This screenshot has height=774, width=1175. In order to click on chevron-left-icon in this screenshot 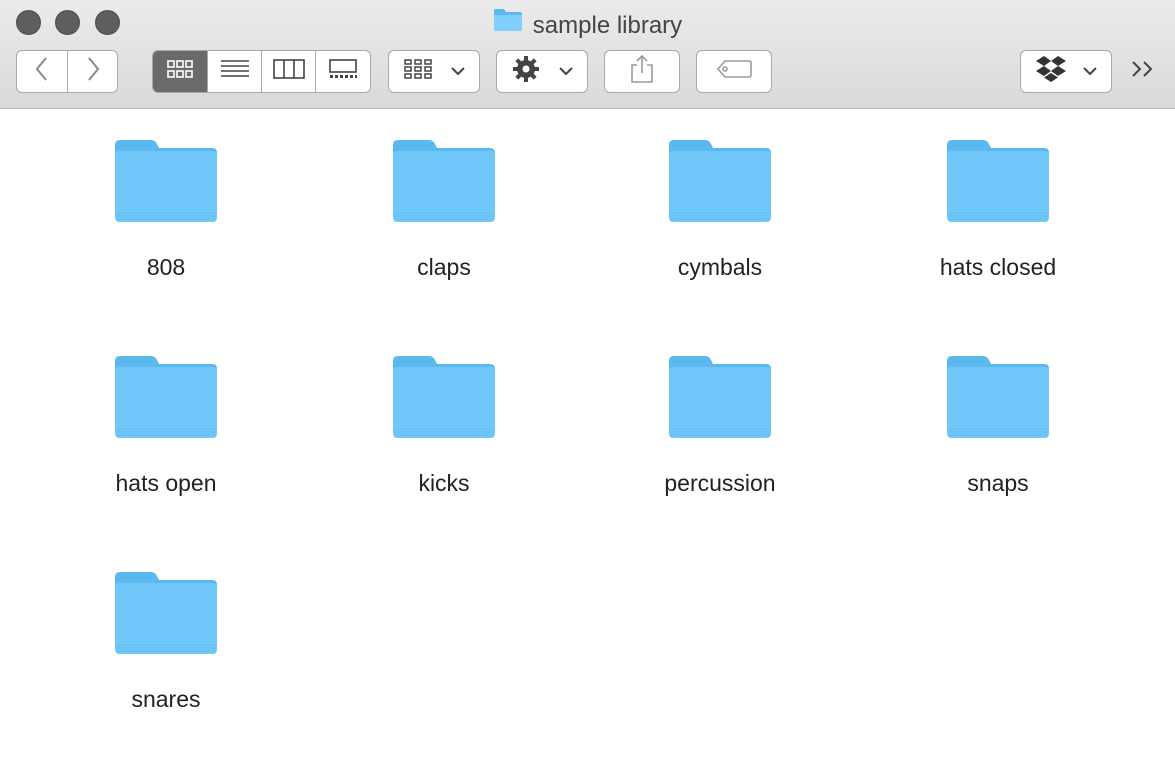, I will do `click(42, 71)`.